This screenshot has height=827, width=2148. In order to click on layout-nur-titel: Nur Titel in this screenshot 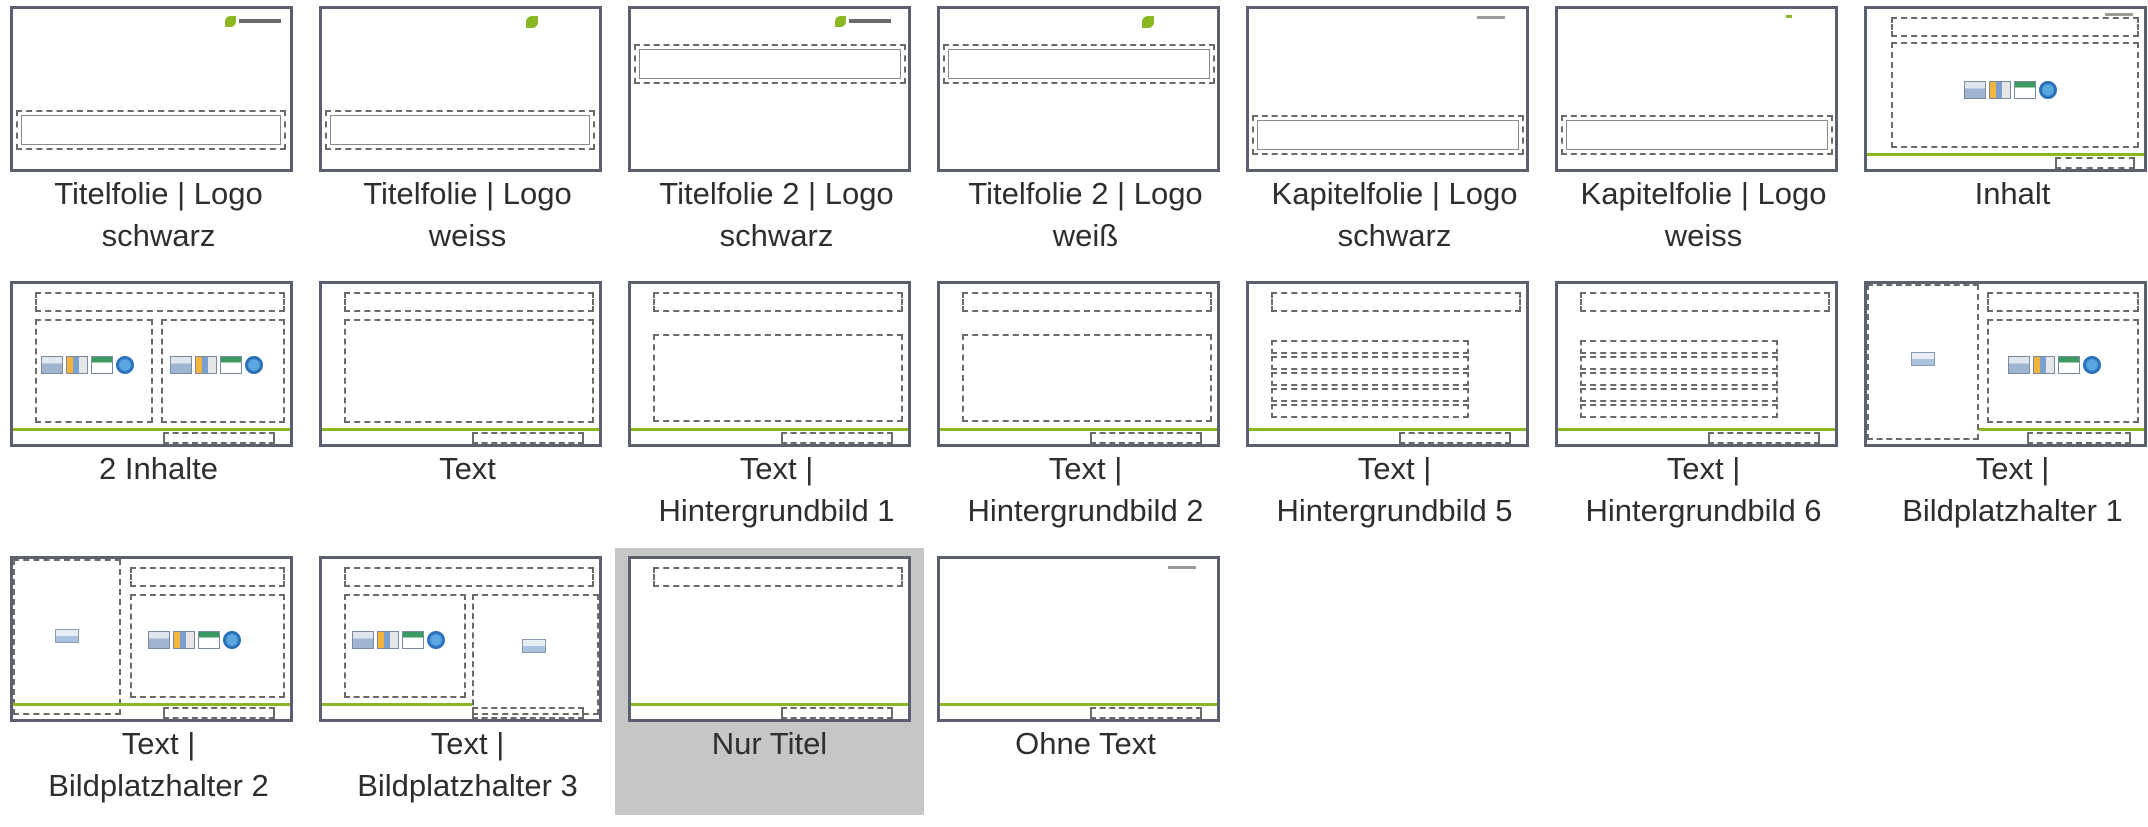, I will do `click(769, 681)`.